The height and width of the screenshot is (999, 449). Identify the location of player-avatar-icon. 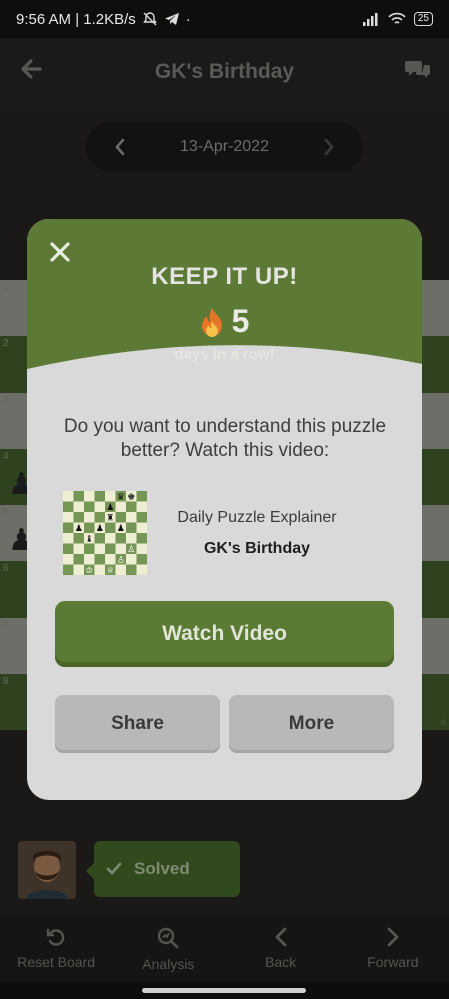
(47, 870).